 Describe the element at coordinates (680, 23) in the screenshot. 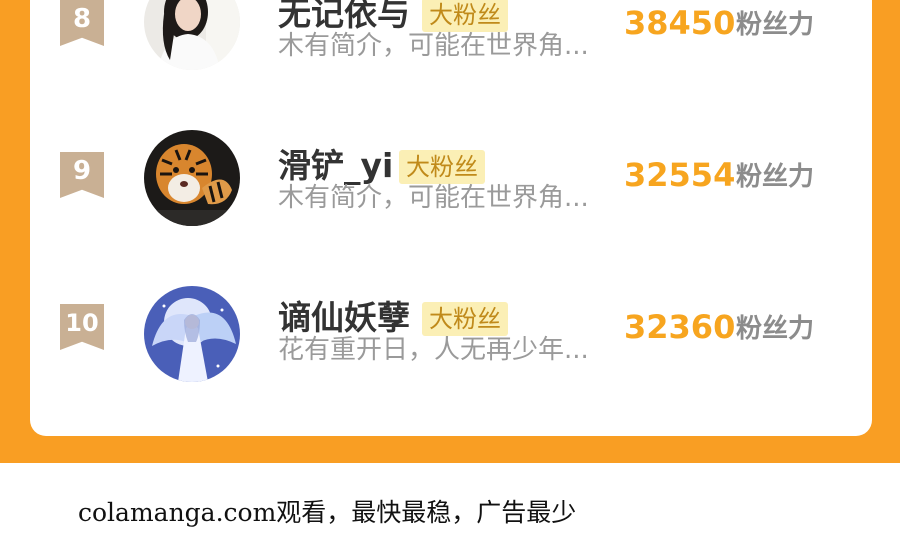

I see `fan-score: 38450` at that location.